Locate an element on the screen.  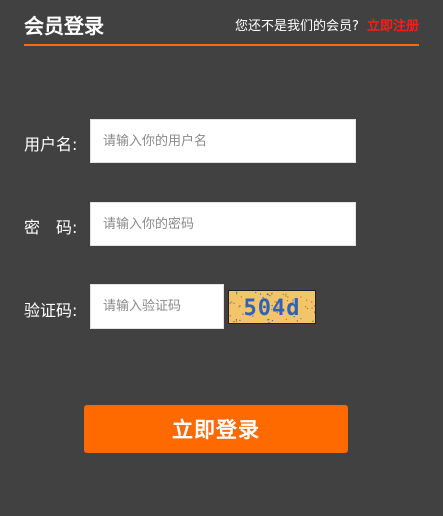
register-link: 立即注册 is located at coordinates (393, 26).